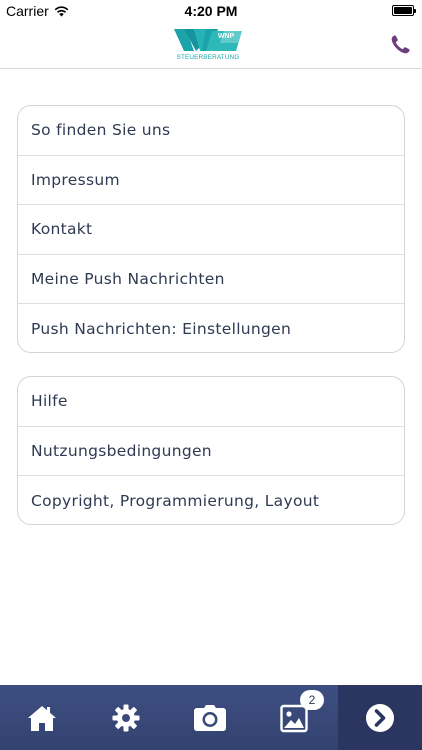 The image size is (422, 750). I want to click on phone-icon, so click(400, 44).